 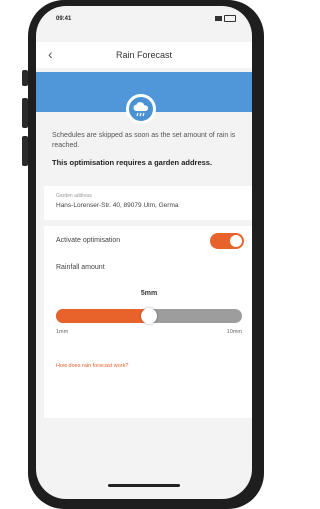 What do you see at coordinates (236, 241) in the screenshot?
I see `toggle-knob` at bounding box center [236, 241].